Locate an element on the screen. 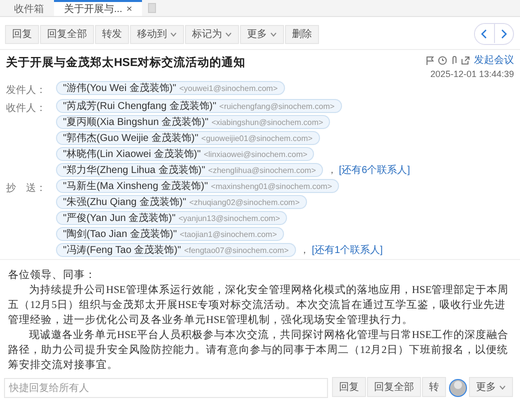 This screenshot has height=402, width=520. field-label: 发件人： is located at coordinates (26, 90).